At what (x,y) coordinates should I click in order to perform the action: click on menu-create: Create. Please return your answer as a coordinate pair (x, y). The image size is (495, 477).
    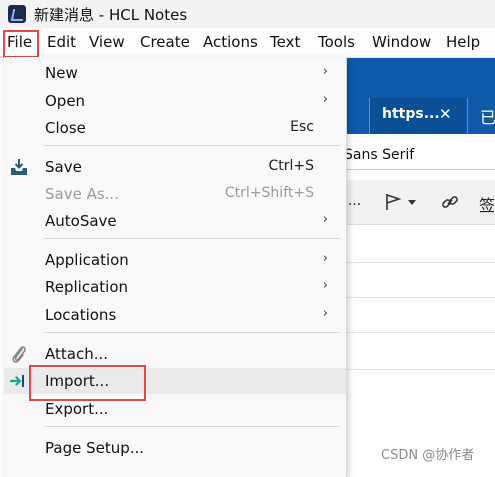
    Looking at the image, I should click on (165, 42).